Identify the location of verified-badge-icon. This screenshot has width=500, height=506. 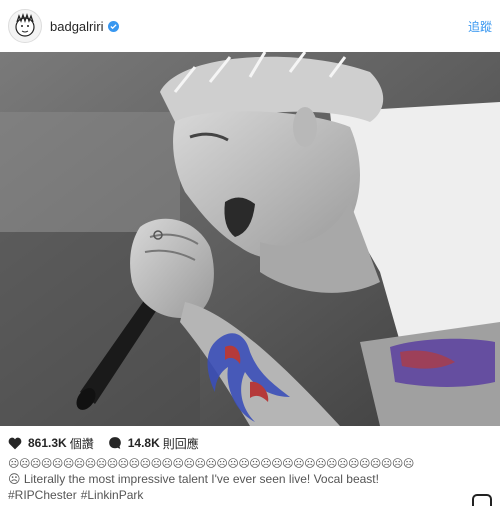
(114, 26).